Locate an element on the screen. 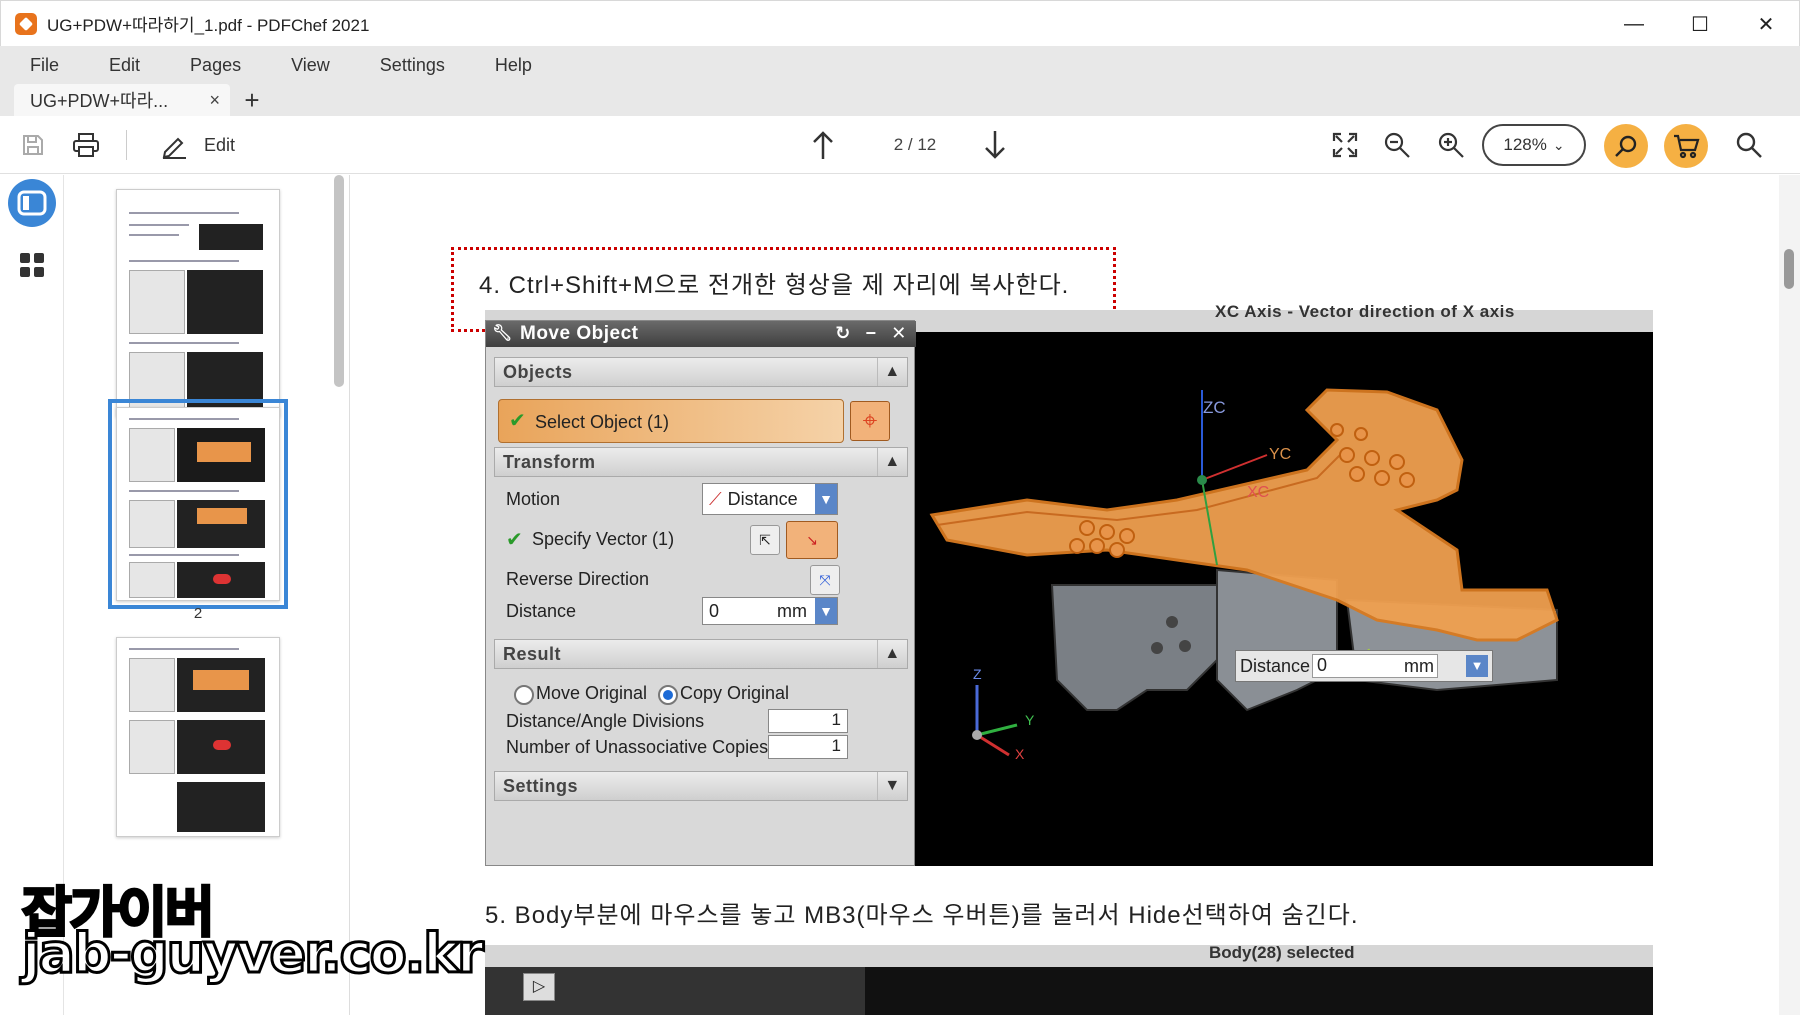 This screenshot has width=1800, height=1015. reset-icon: ↻ is located at coordinates (843, 334).